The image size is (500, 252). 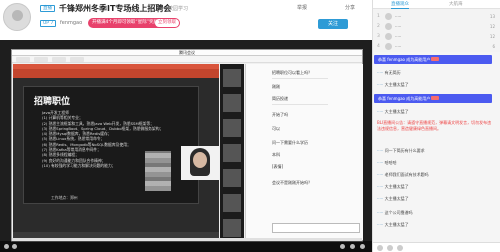 I want to click on chat-message: ····· 问一下简历有什么要求, so click(x=401, y=151).